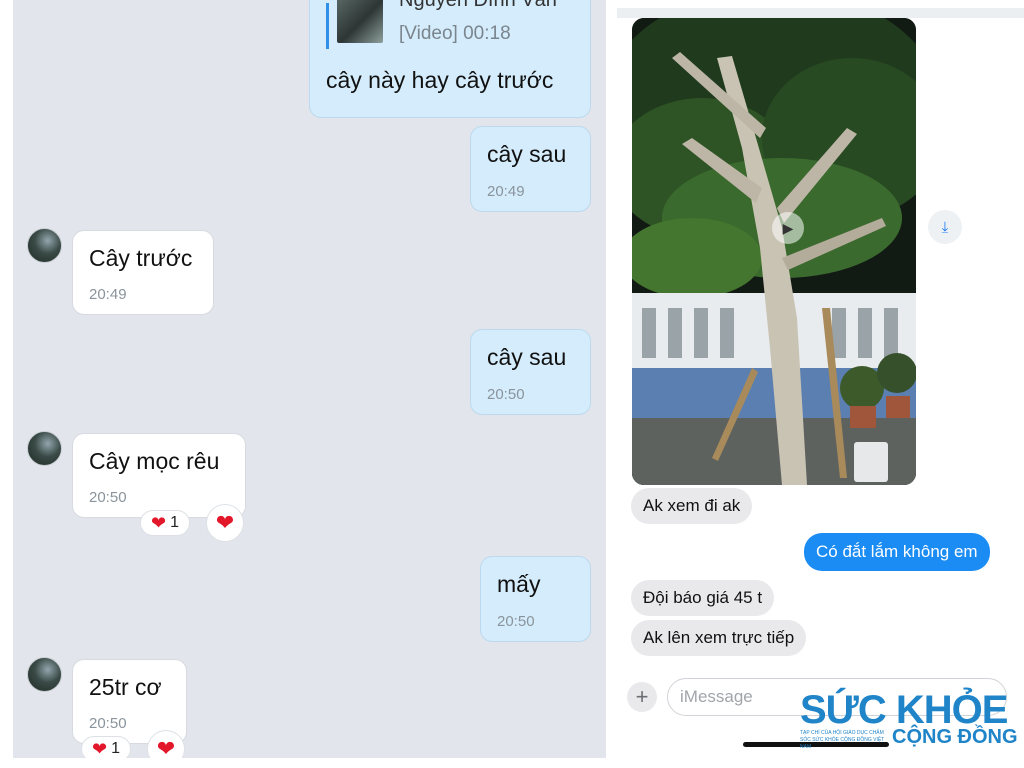  What do you see at coordinates (692, 506) in the screenshot?
I see `message-bubble-incoming: Ak xem đi ak` at bounding box center [692, 506].